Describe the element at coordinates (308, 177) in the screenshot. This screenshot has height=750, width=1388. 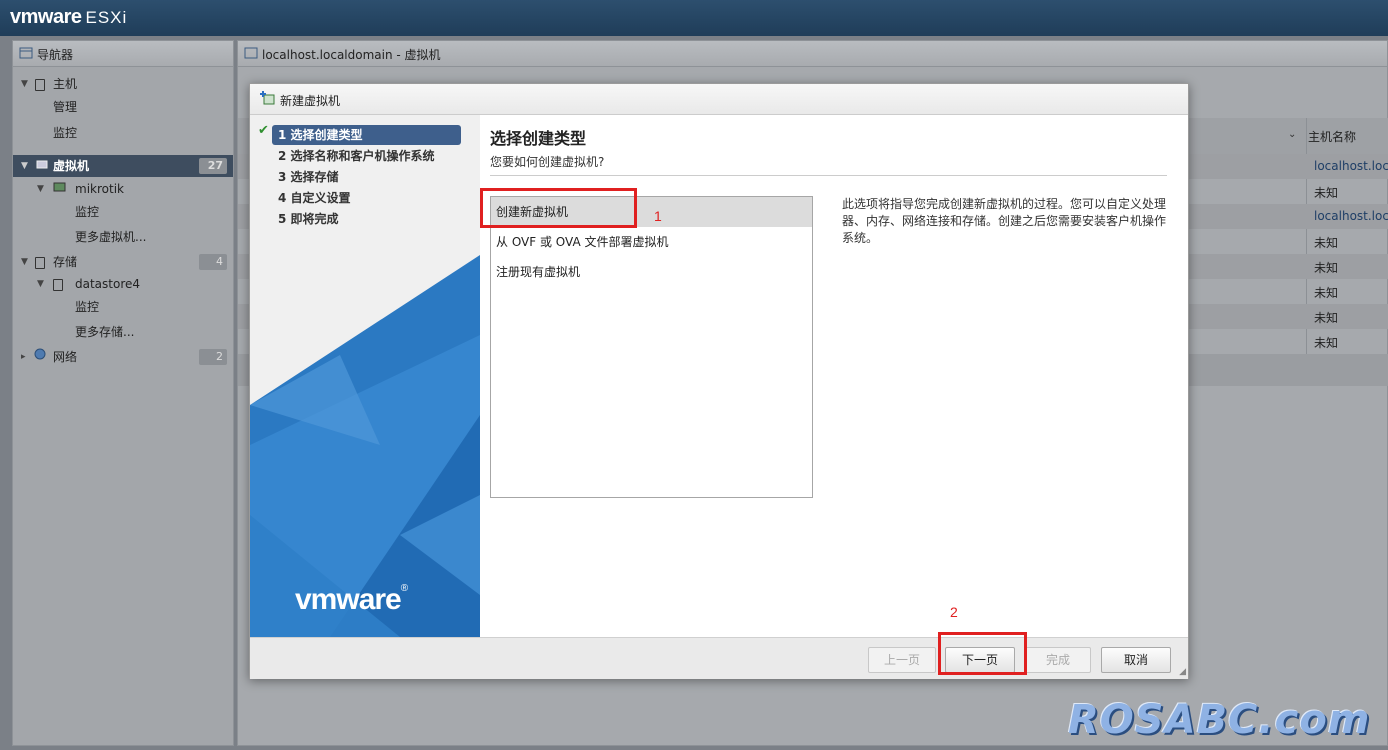
I see `step-label: 3 选择存储` at that location.